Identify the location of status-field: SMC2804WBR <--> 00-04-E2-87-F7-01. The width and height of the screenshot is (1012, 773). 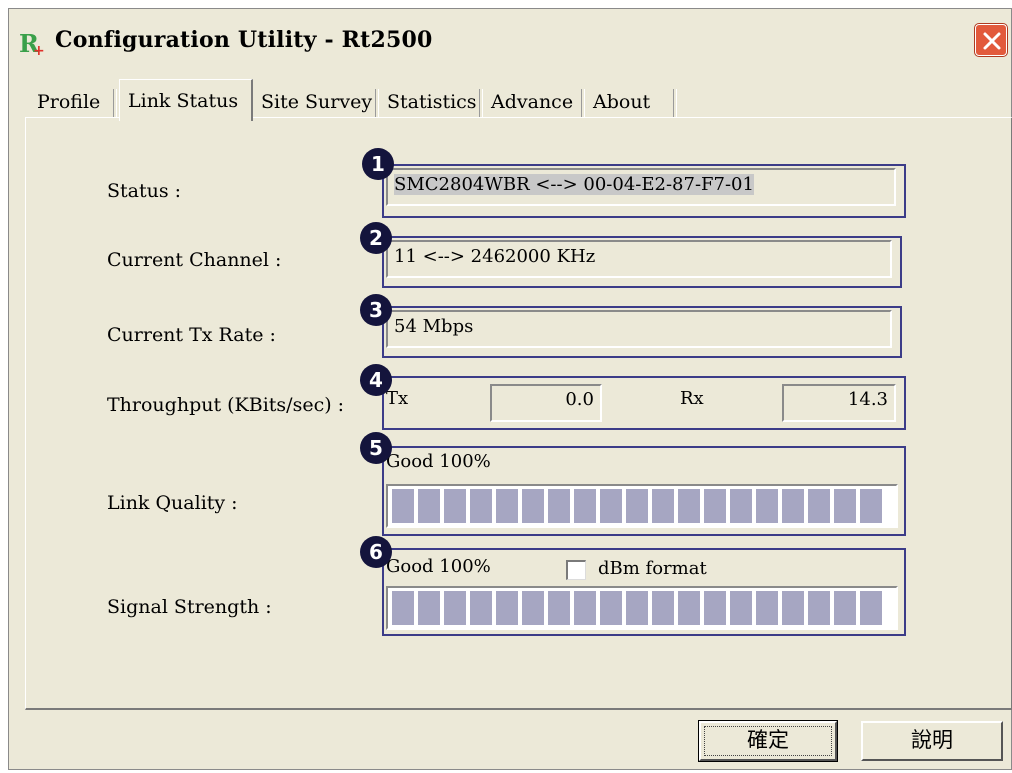
(641, 187).